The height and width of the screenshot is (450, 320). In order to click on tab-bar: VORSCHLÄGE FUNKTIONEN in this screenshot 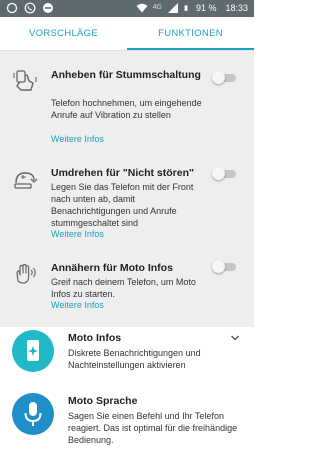, I will do `click(127, 33)`.